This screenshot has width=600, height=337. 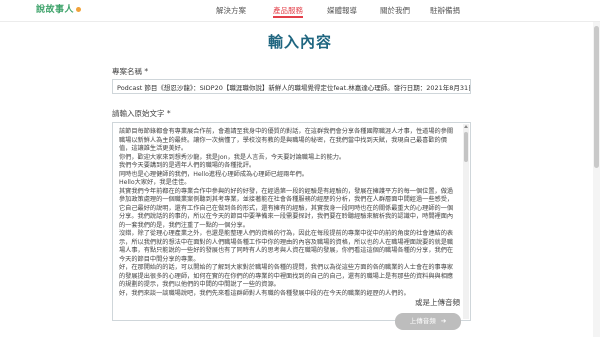 I want to click on nav-item-solutions: 解決方案, so click(x=231, y=10).